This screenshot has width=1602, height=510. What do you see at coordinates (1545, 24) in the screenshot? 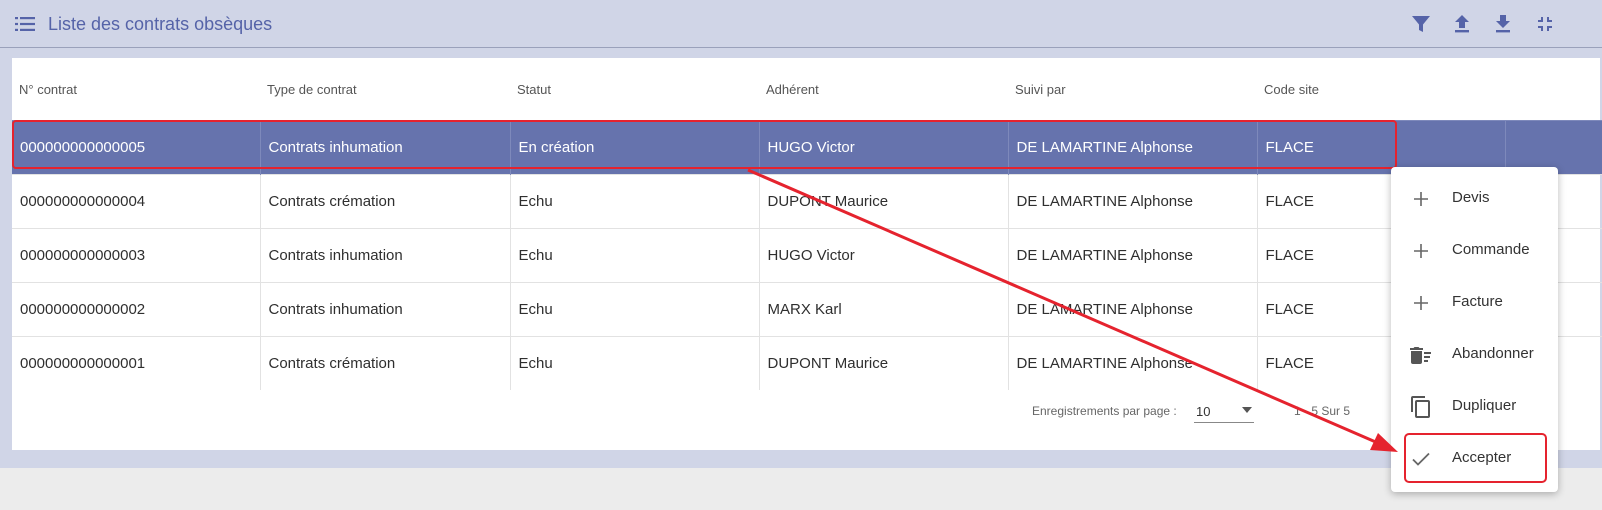
I see `collapse-icon` at bounding box center [1545, 24].